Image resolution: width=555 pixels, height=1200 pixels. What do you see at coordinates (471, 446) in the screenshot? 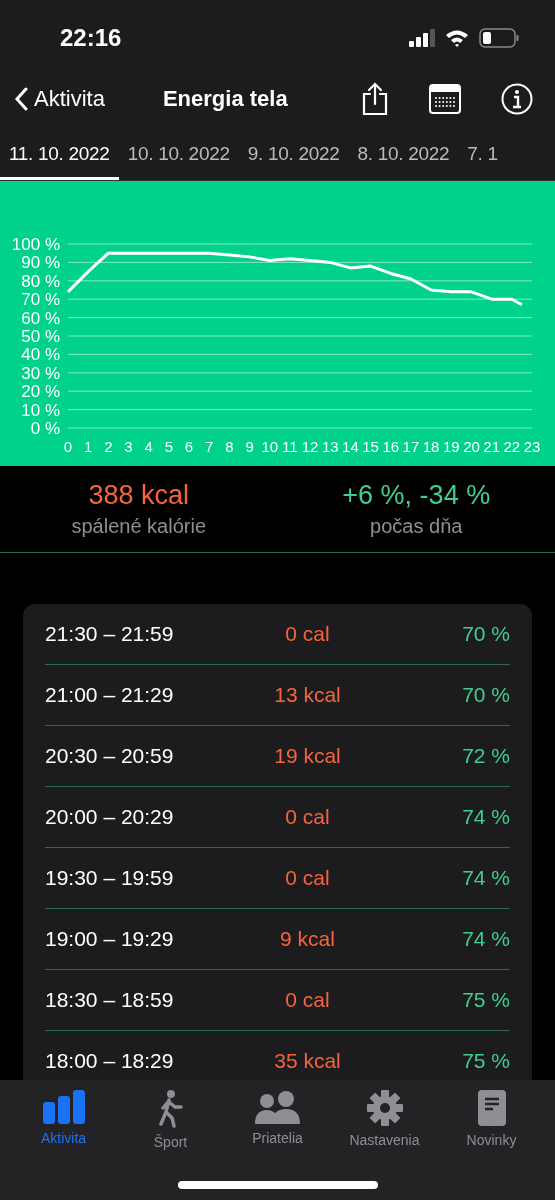
I see `axis-label: 20` at bounding box center [471, 446].